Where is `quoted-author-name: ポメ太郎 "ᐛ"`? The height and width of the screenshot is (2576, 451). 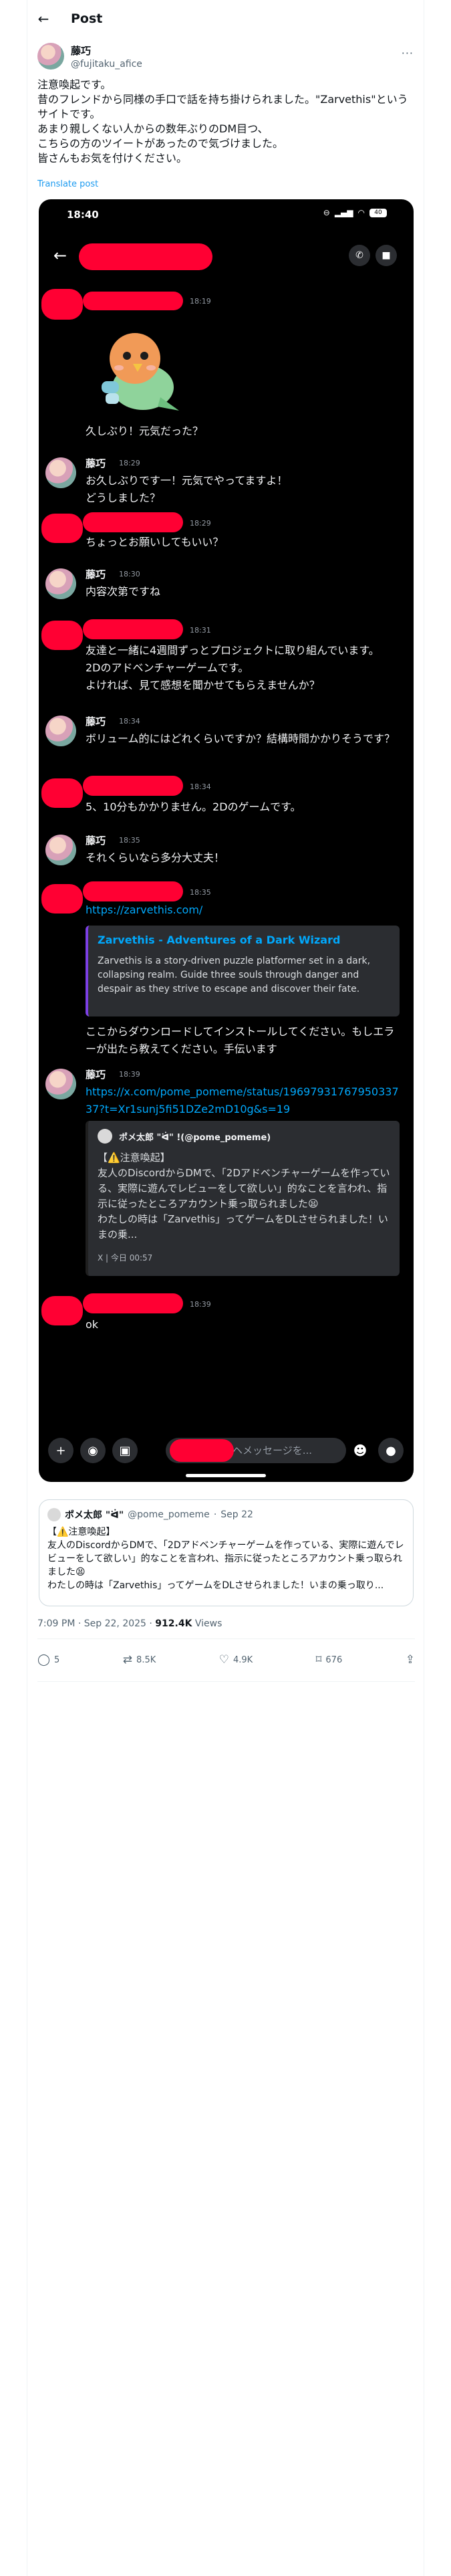
quoted-author-name: ポメ太郎 "ᐛ" is located at coordinates (94, 1515).